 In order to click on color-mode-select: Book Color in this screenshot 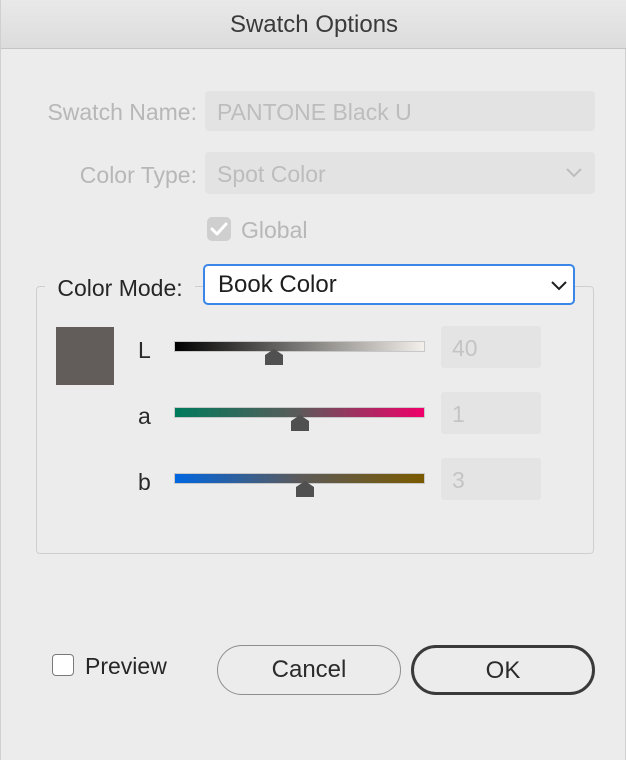, I will do `click(389, 284)`.